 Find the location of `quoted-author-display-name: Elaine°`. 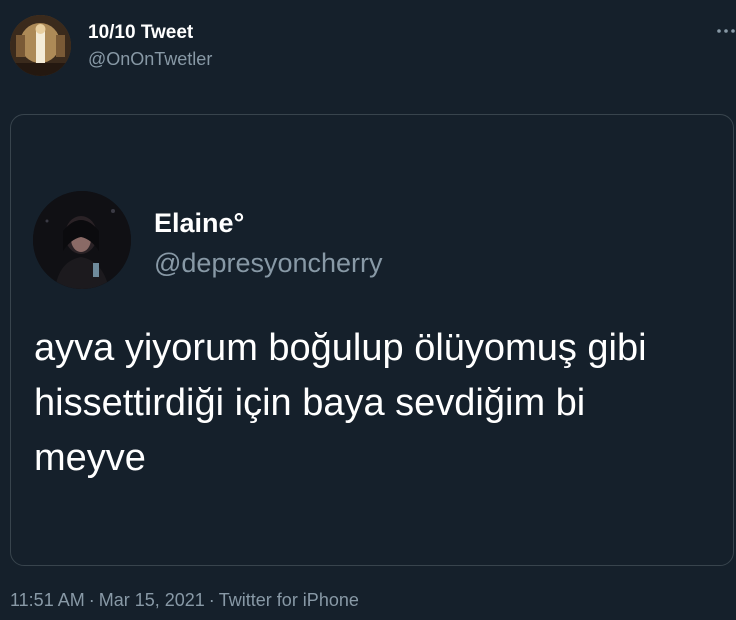

quoted-author-display-name: Elaine° is located at coordinates (199, 223).